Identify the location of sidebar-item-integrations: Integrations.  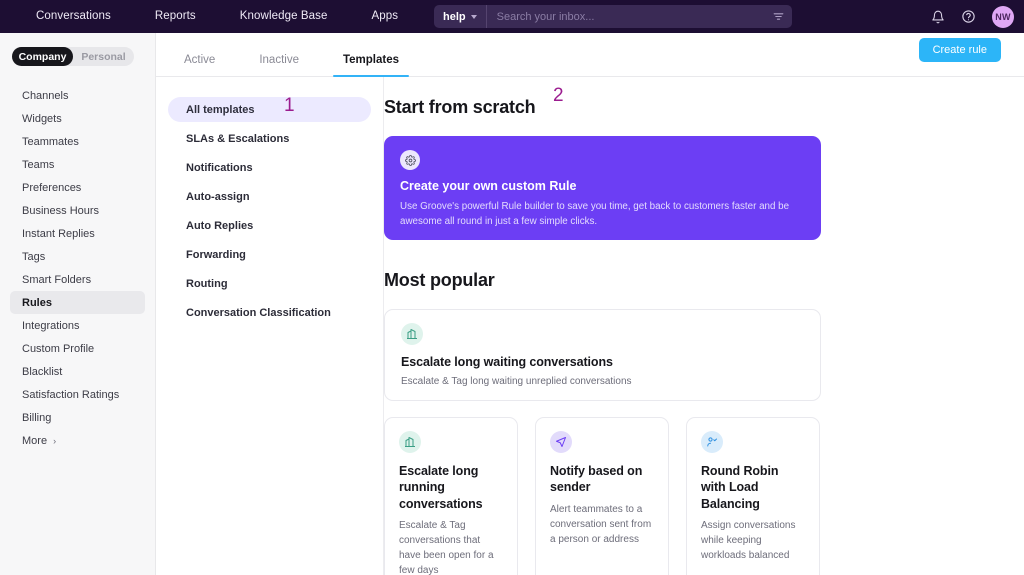
(77, 325).